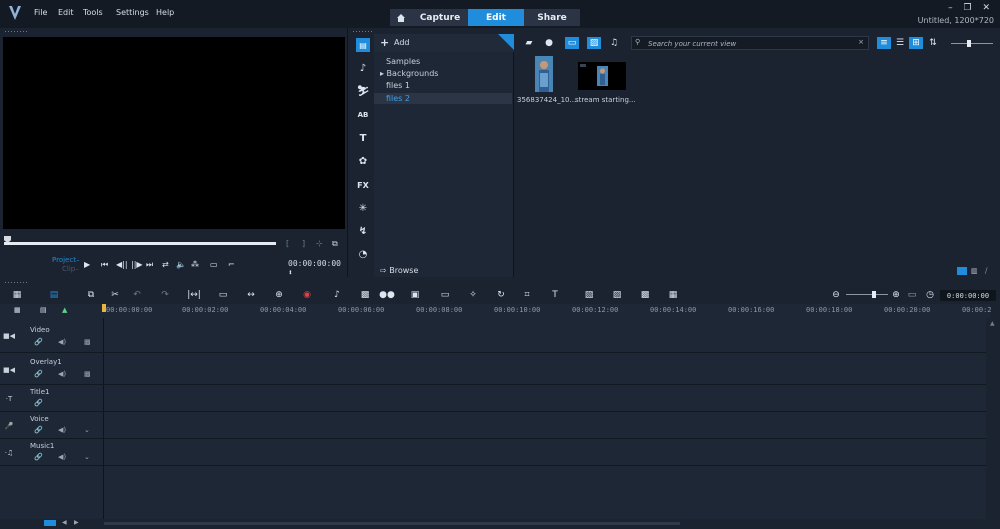  Describe the element at coordinates (165, 295) in the screenshot. I see `redo-icon: ↷` at that location.